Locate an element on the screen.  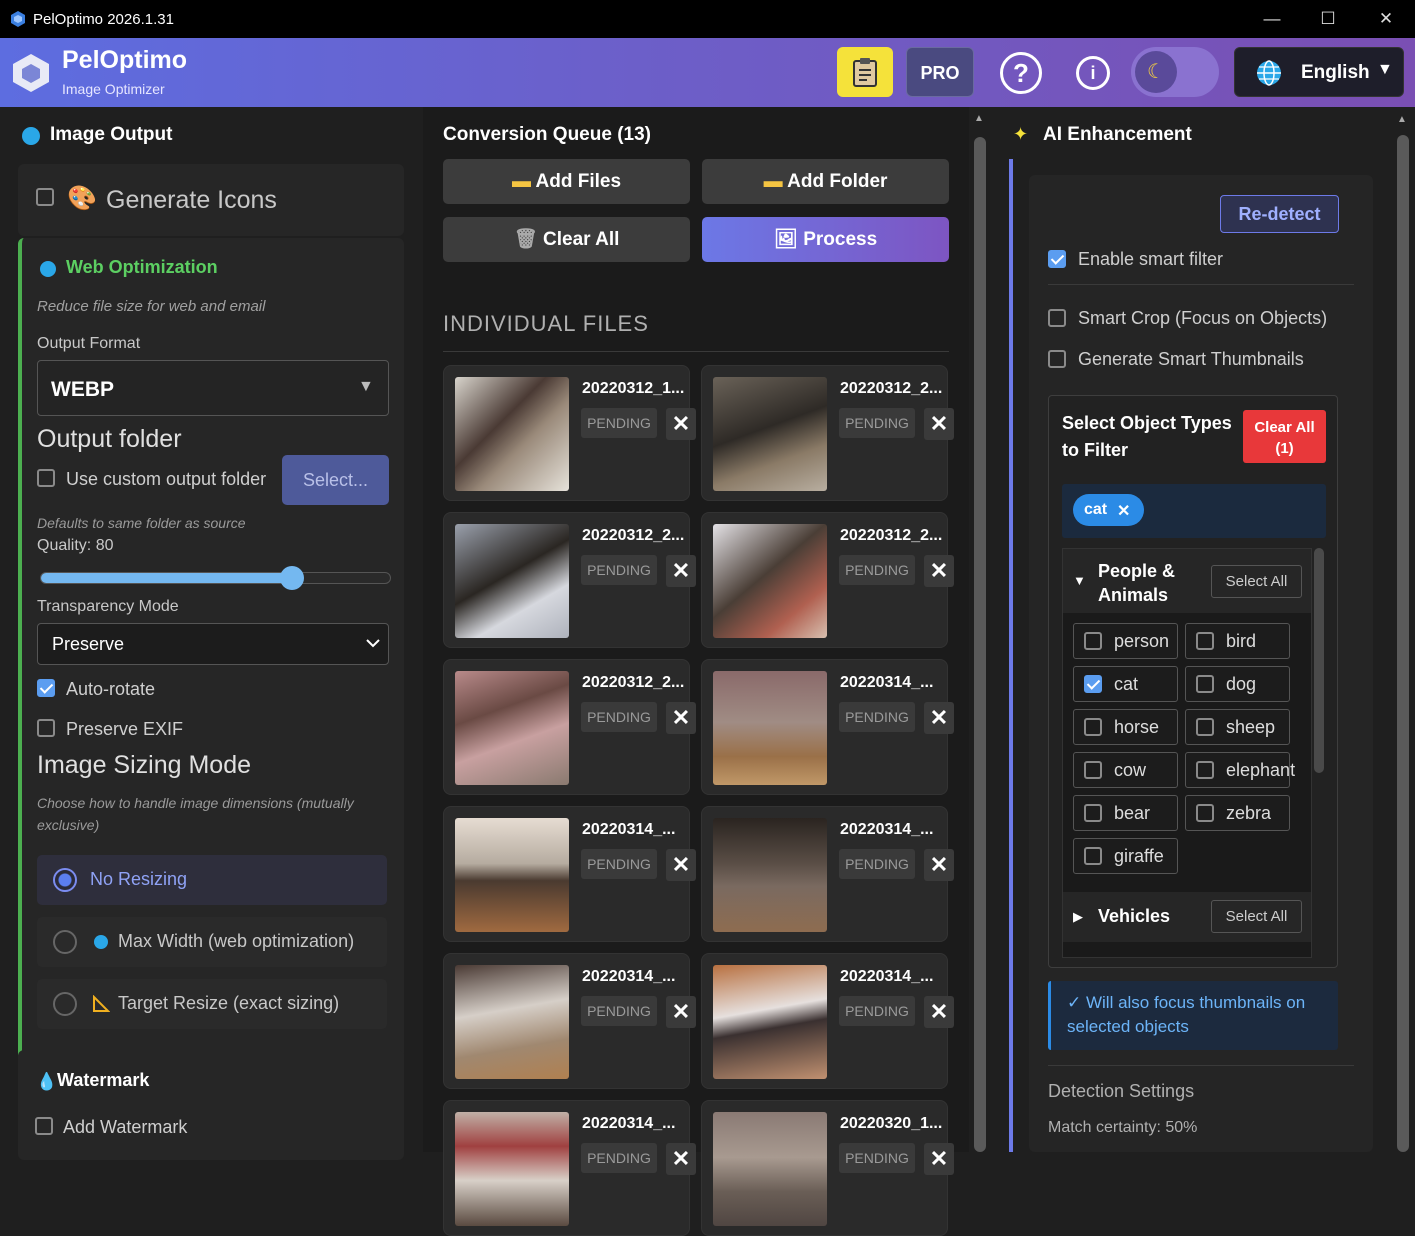
queue-scroll-thumb is located at coordinates (980, 644).